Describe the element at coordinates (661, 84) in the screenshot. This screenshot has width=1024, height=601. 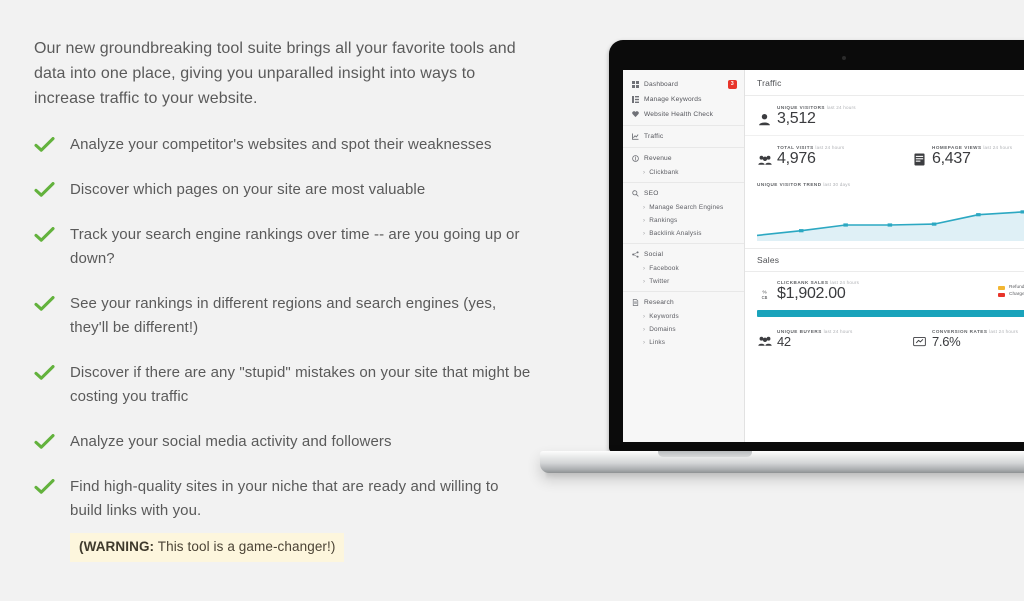
I see `sidebar-item-label: Dashboard` at that location.